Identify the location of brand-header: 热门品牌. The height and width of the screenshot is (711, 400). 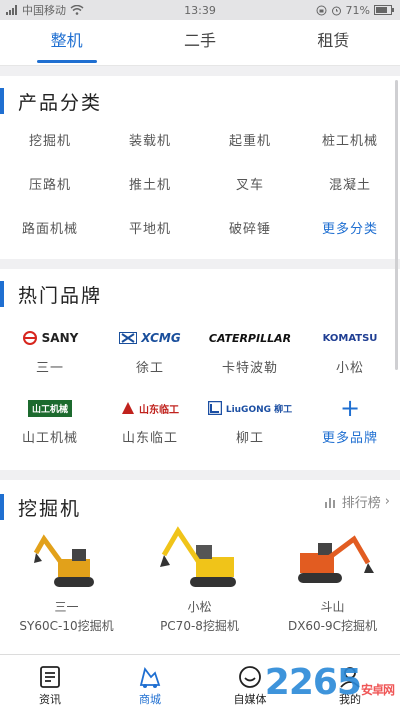
(51, 294).